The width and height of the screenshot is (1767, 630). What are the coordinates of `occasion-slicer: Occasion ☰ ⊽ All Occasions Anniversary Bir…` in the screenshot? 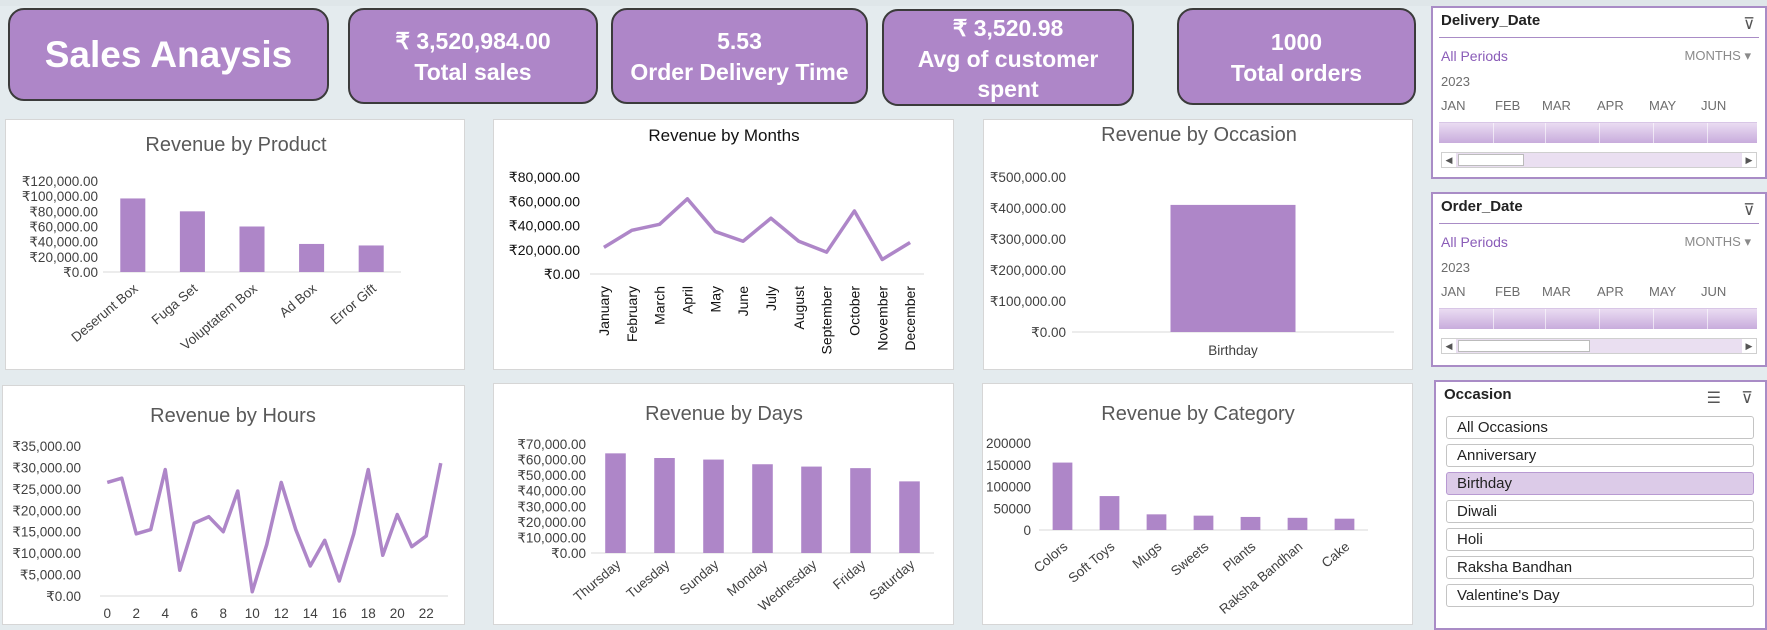 It's located at (1600, 505).